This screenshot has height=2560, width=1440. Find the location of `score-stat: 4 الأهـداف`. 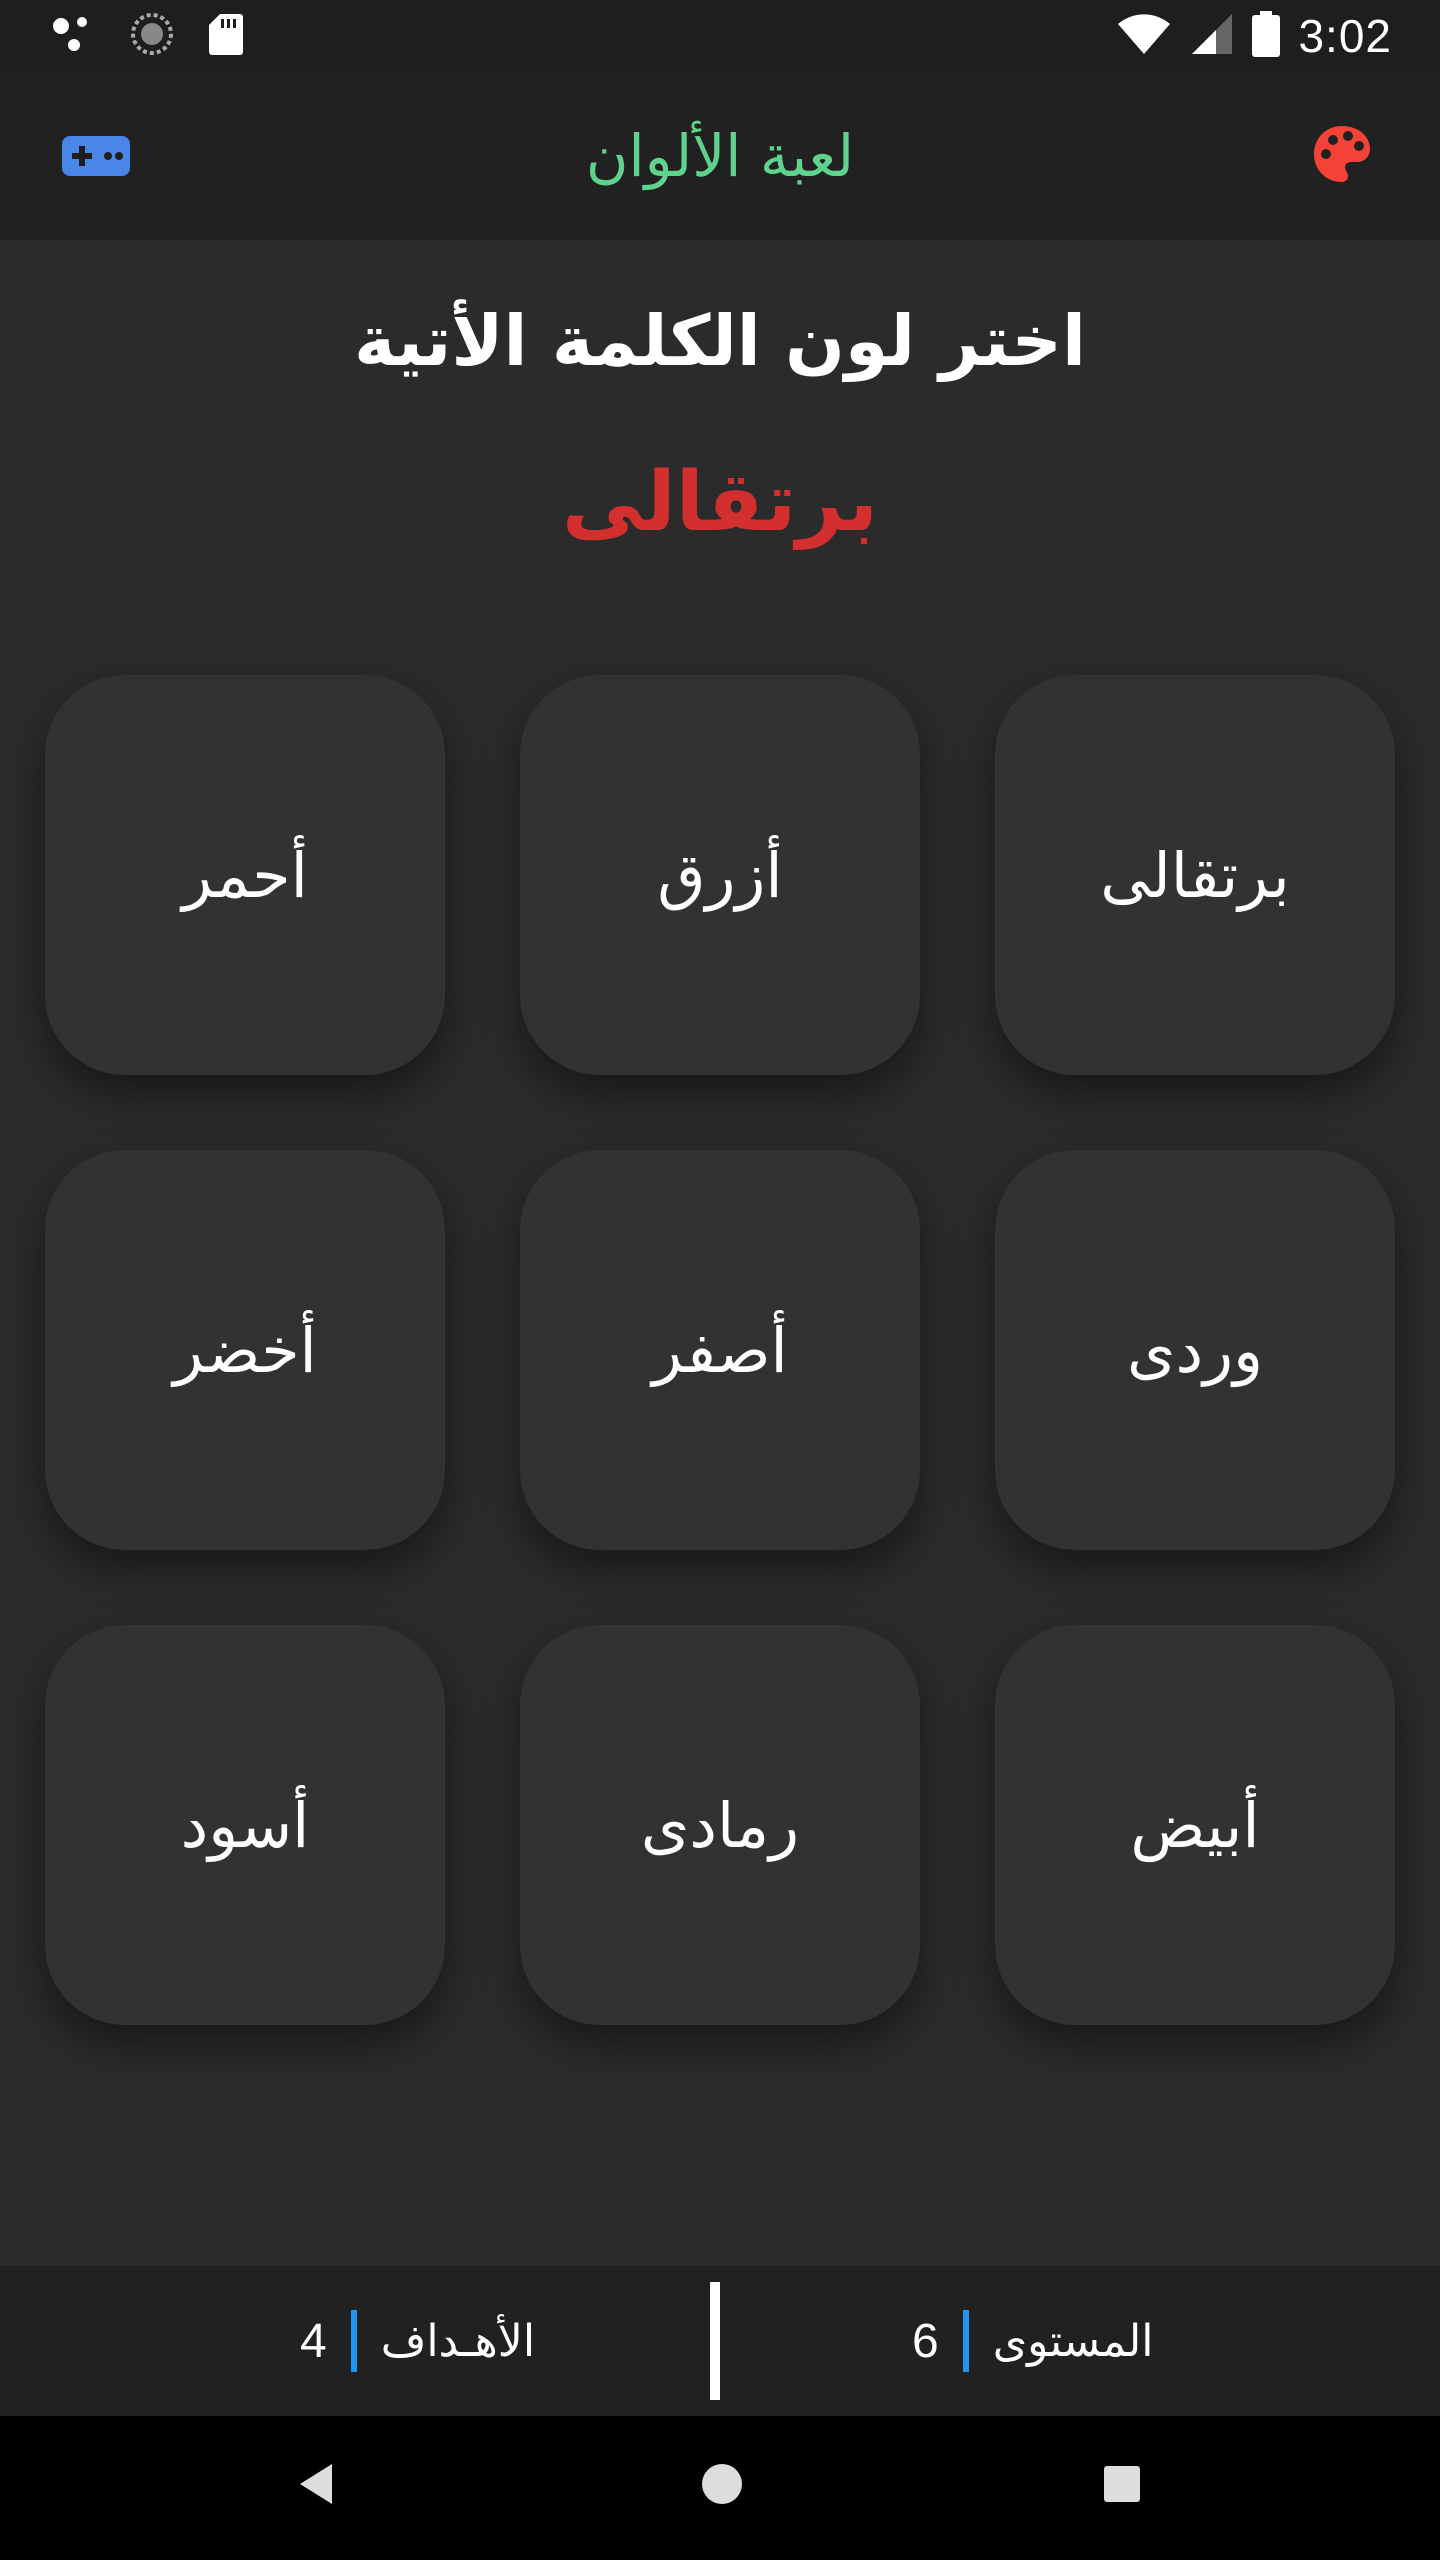

score-stat: 4 الأهـداف is located at coordinates (417, 2341).